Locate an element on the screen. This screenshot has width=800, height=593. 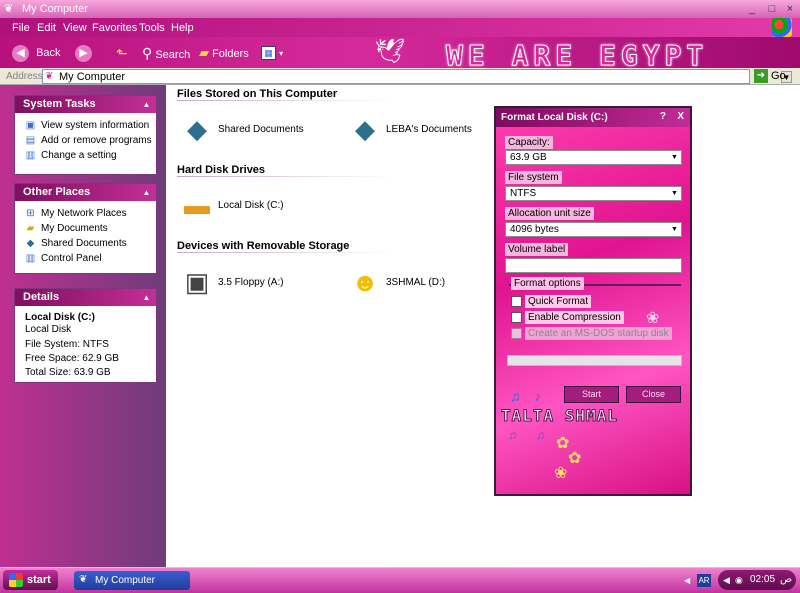
minimize-button: _ is located at coordinates (752, 9).